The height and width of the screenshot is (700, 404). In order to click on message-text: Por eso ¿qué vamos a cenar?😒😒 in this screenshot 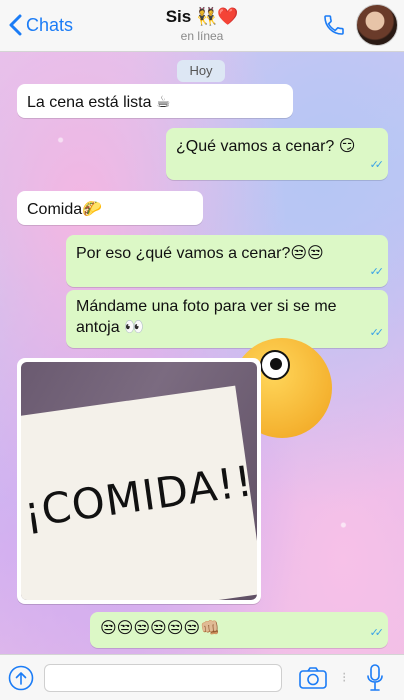, I will do `click(200, 253)`.